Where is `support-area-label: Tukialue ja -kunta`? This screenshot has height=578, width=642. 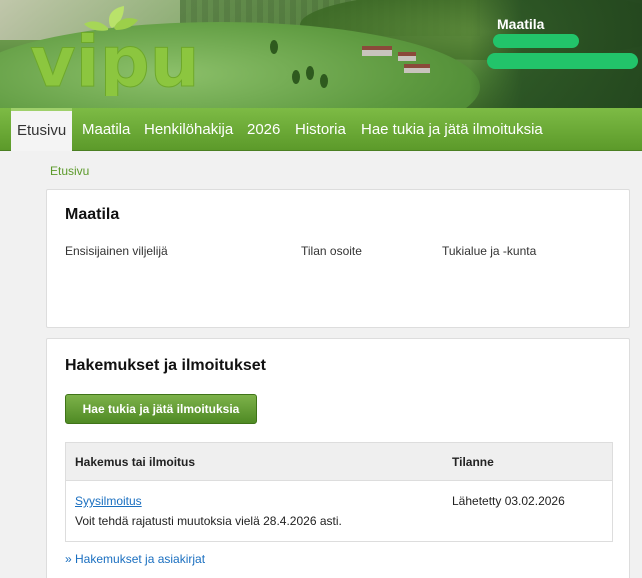 support-area-label: Tukialue ja -kunta is located at coordinates (489, 251).